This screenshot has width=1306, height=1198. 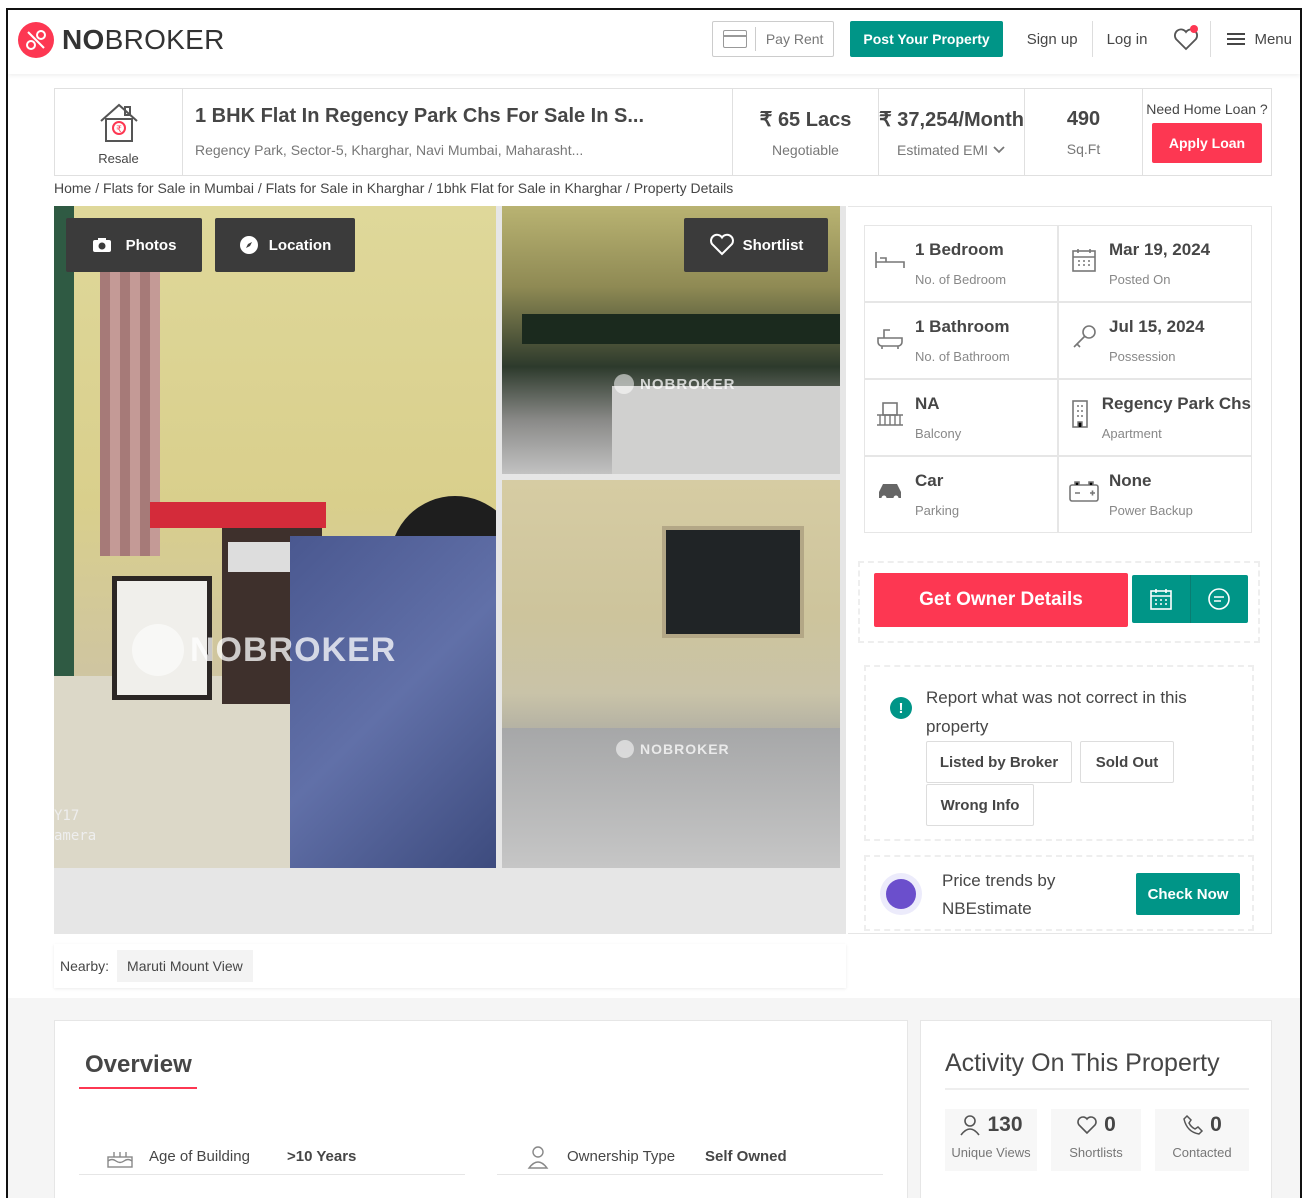 I want to click on spec-value: Regency Park Chs, so click(x=1176, y=403).